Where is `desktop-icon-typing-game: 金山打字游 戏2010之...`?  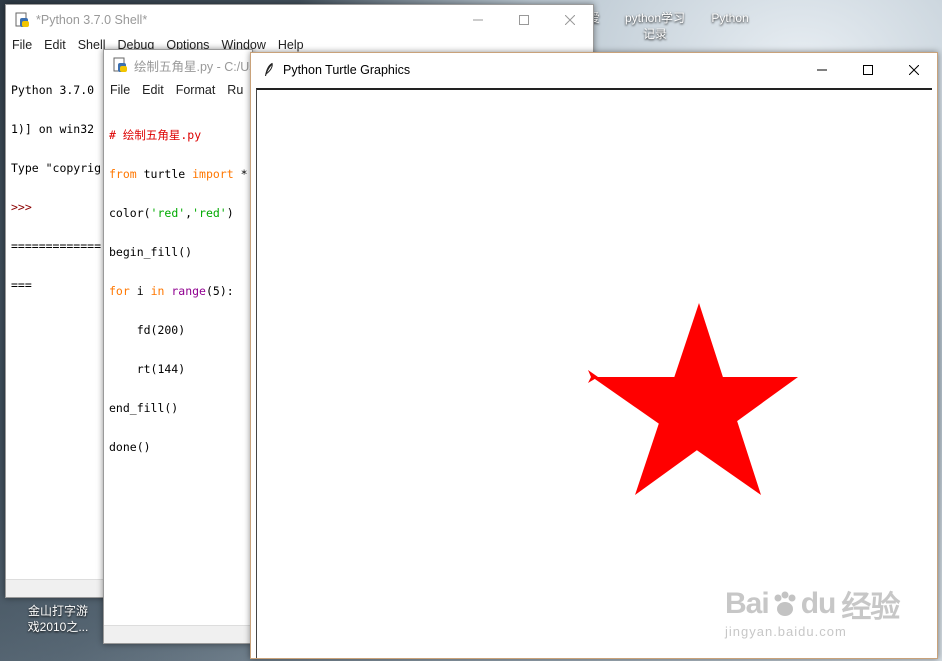 desktop-icon-typing-game: 金山打字游 戏2010之... is located at coordinates (58, 619).